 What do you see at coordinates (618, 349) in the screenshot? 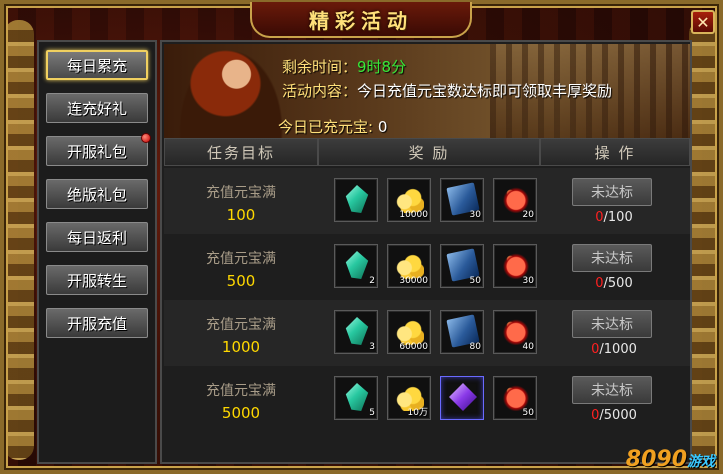
I see `progress-goal: /1000` at bounding box center [618, 349].